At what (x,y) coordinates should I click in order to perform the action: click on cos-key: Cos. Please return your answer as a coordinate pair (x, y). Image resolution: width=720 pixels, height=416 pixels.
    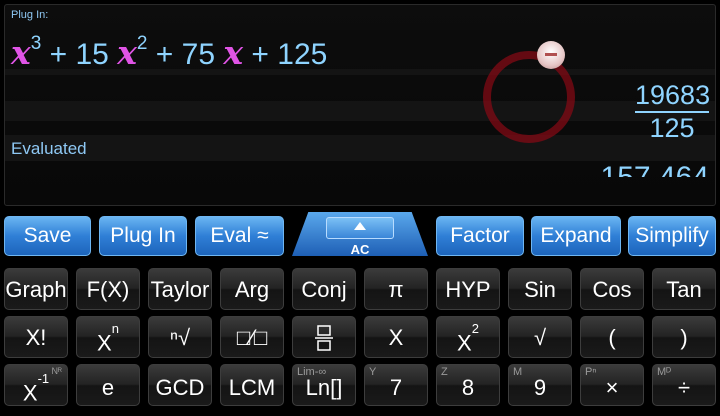
    Looking at the image, I should click on (612, 289).